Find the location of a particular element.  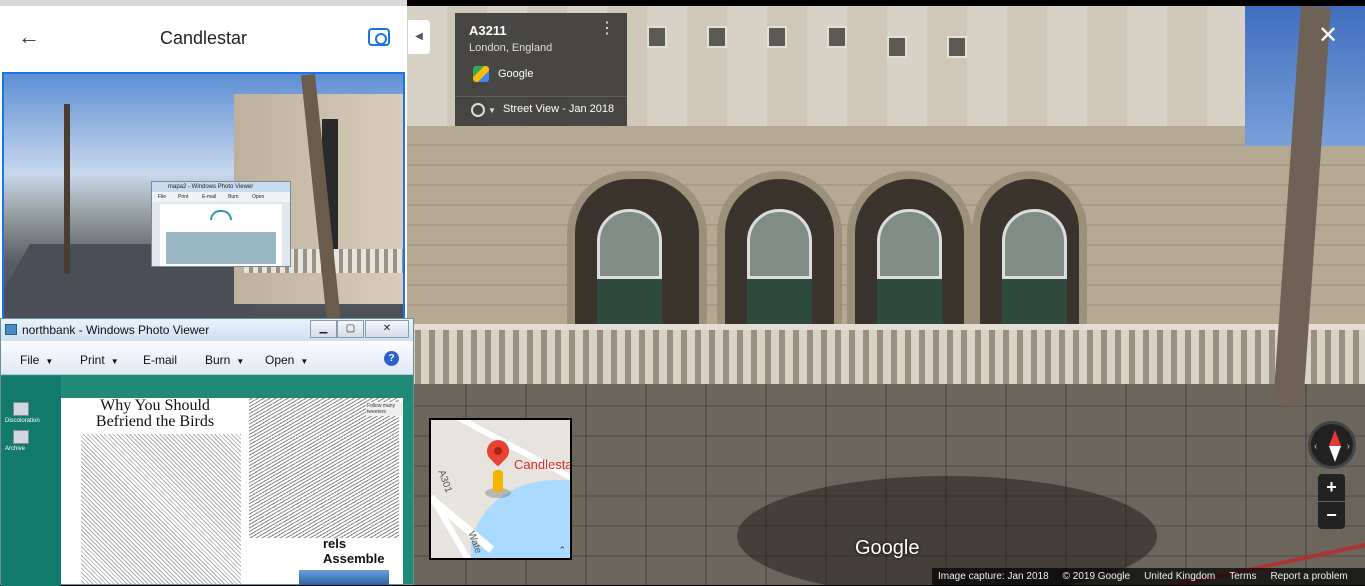

google-maps-icon is located at coordinates (481, 74).